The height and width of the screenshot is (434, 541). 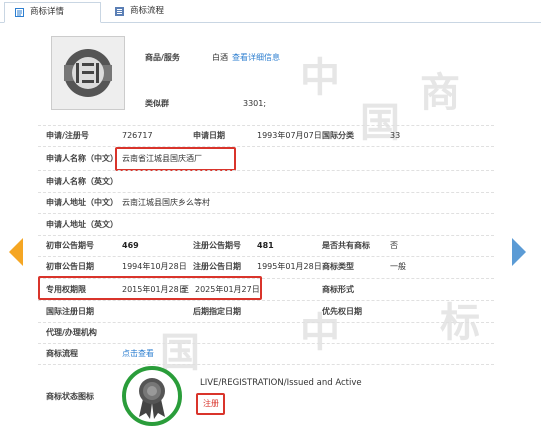 What do you see at coordinates (82, 224) in the screenshot?
I see `address-en-label: 申请人地址（英文）` at bounding box center [82, 224].